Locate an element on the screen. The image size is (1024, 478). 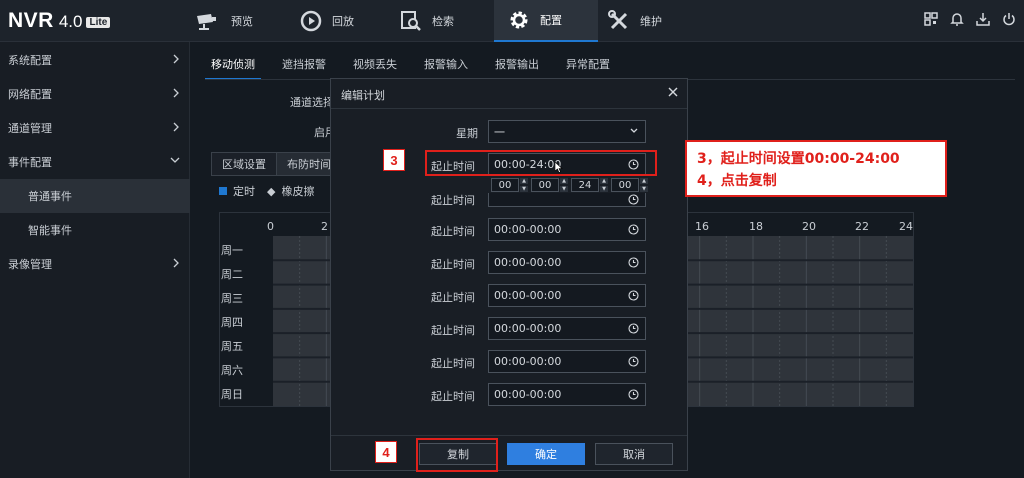
app-logo: NVR 4.0 Lite is located at coordinates (59, 21).